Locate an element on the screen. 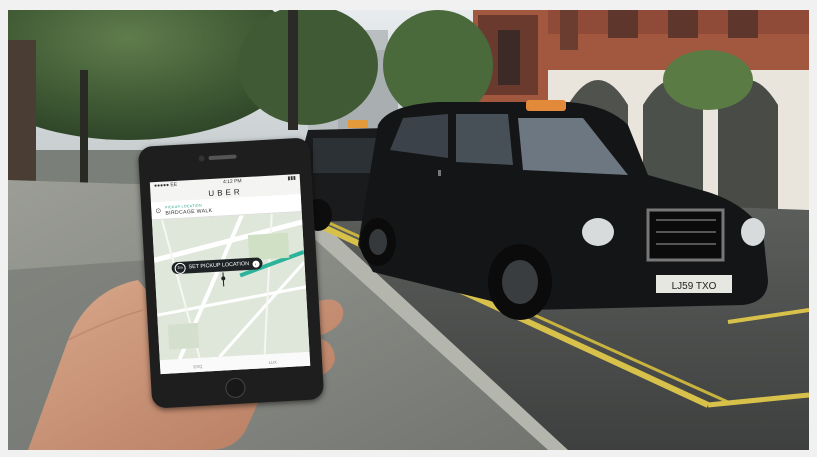  map-view: 2m SET PICKUP LOCATION › is located at coordinates (230, 286).